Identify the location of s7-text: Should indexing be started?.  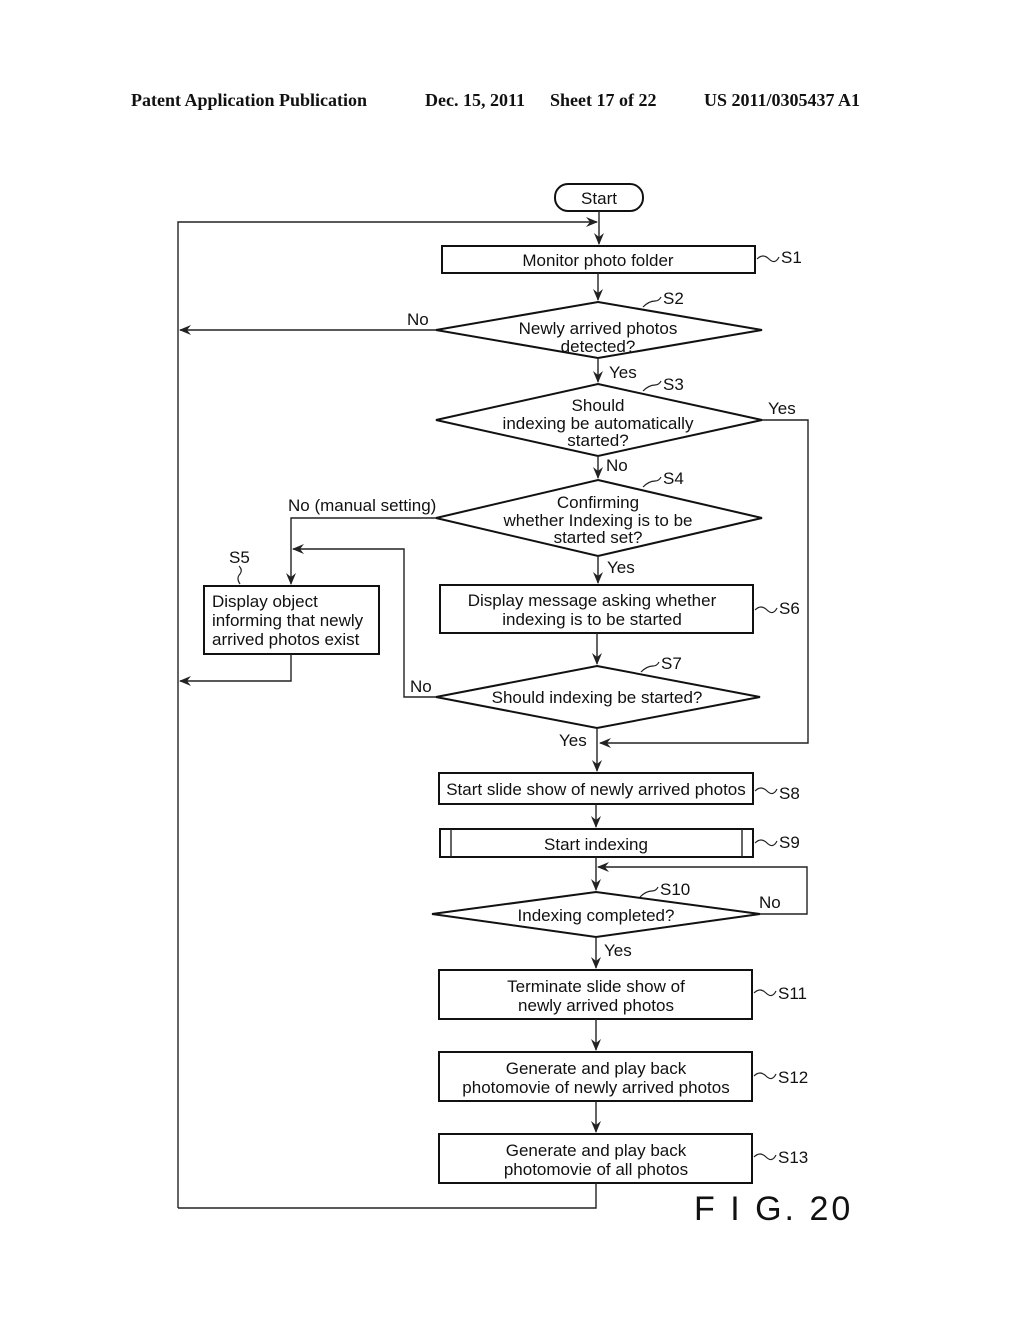
(597, 697).